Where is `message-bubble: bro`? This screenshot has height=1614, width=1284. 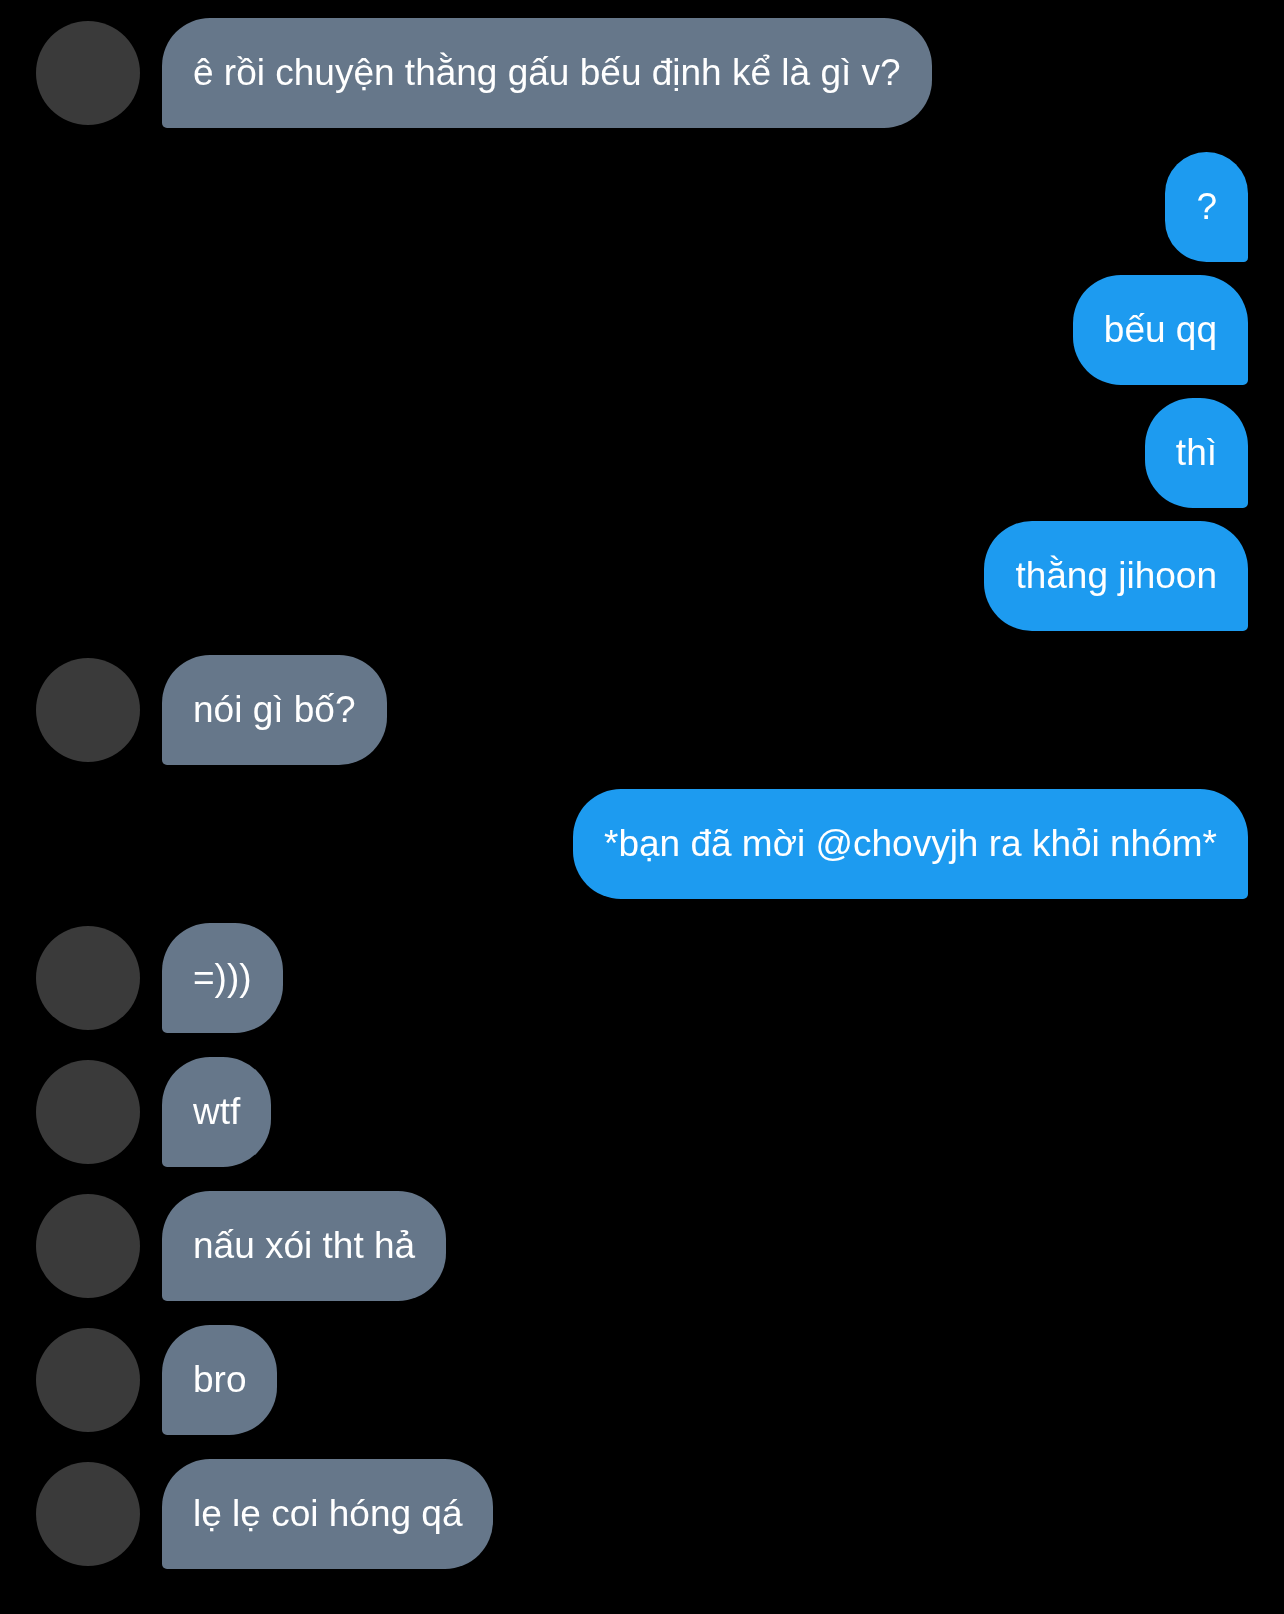
message-bubble: bro is located at coordinates (220, 1380).